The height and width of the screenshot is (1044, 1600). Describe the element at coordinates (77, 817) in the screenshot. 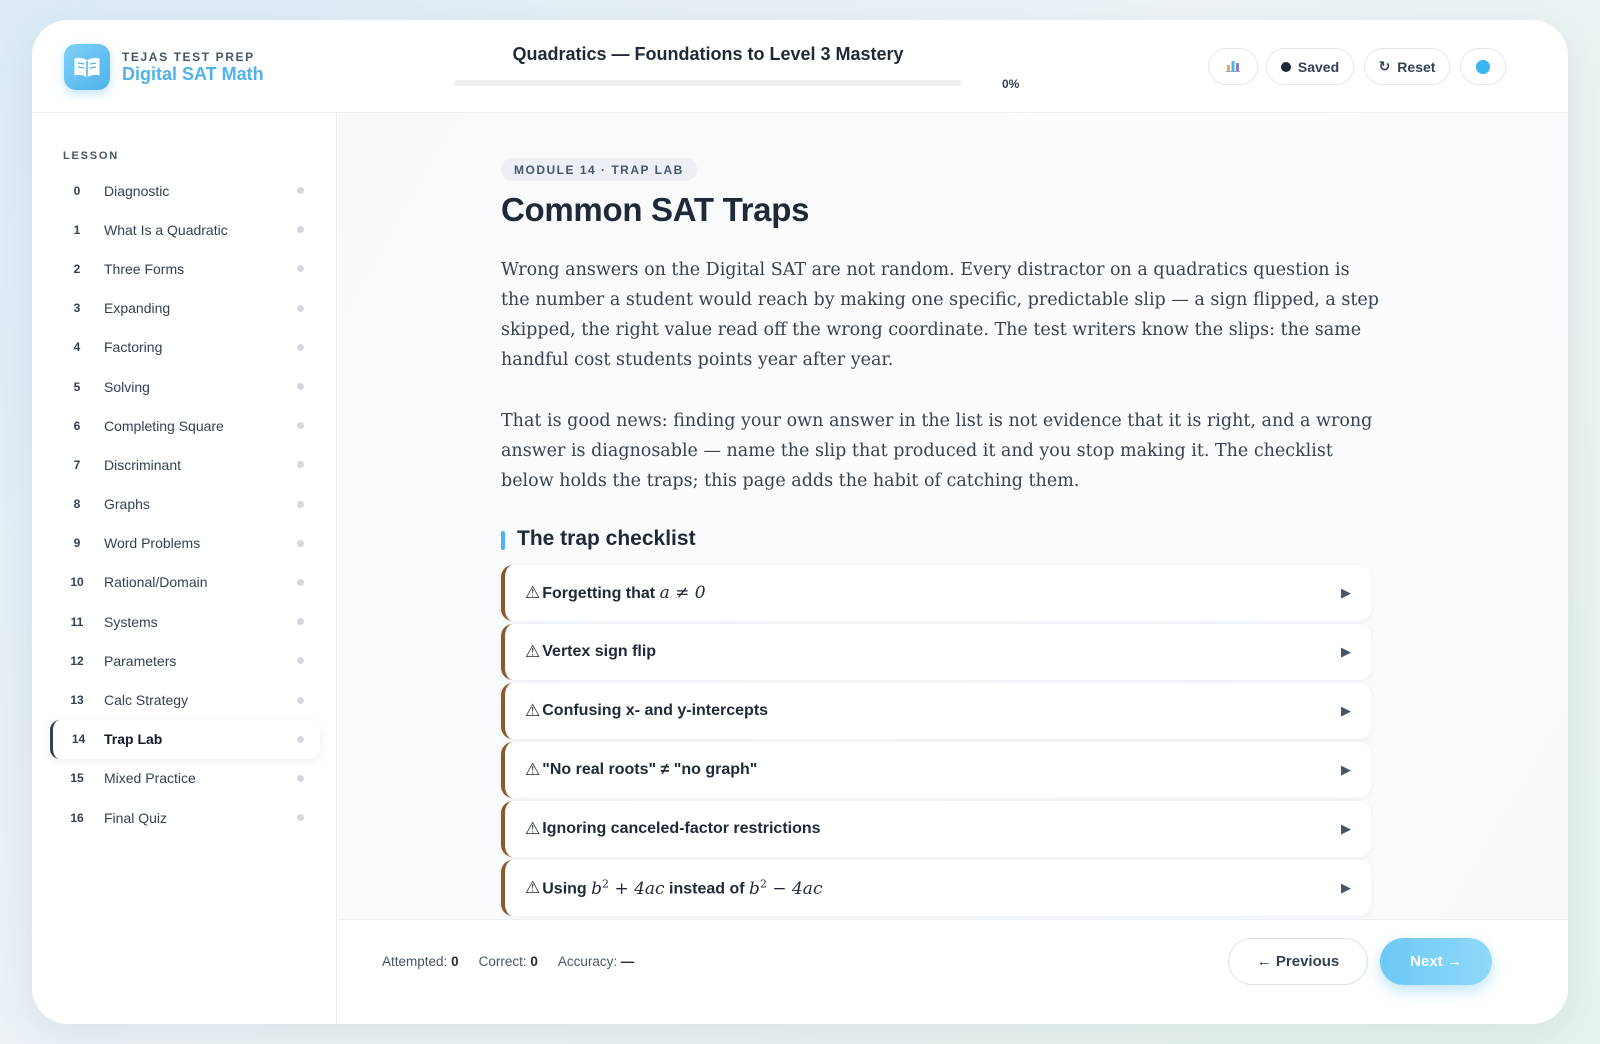

I see `lesson-number: 16` at that location.